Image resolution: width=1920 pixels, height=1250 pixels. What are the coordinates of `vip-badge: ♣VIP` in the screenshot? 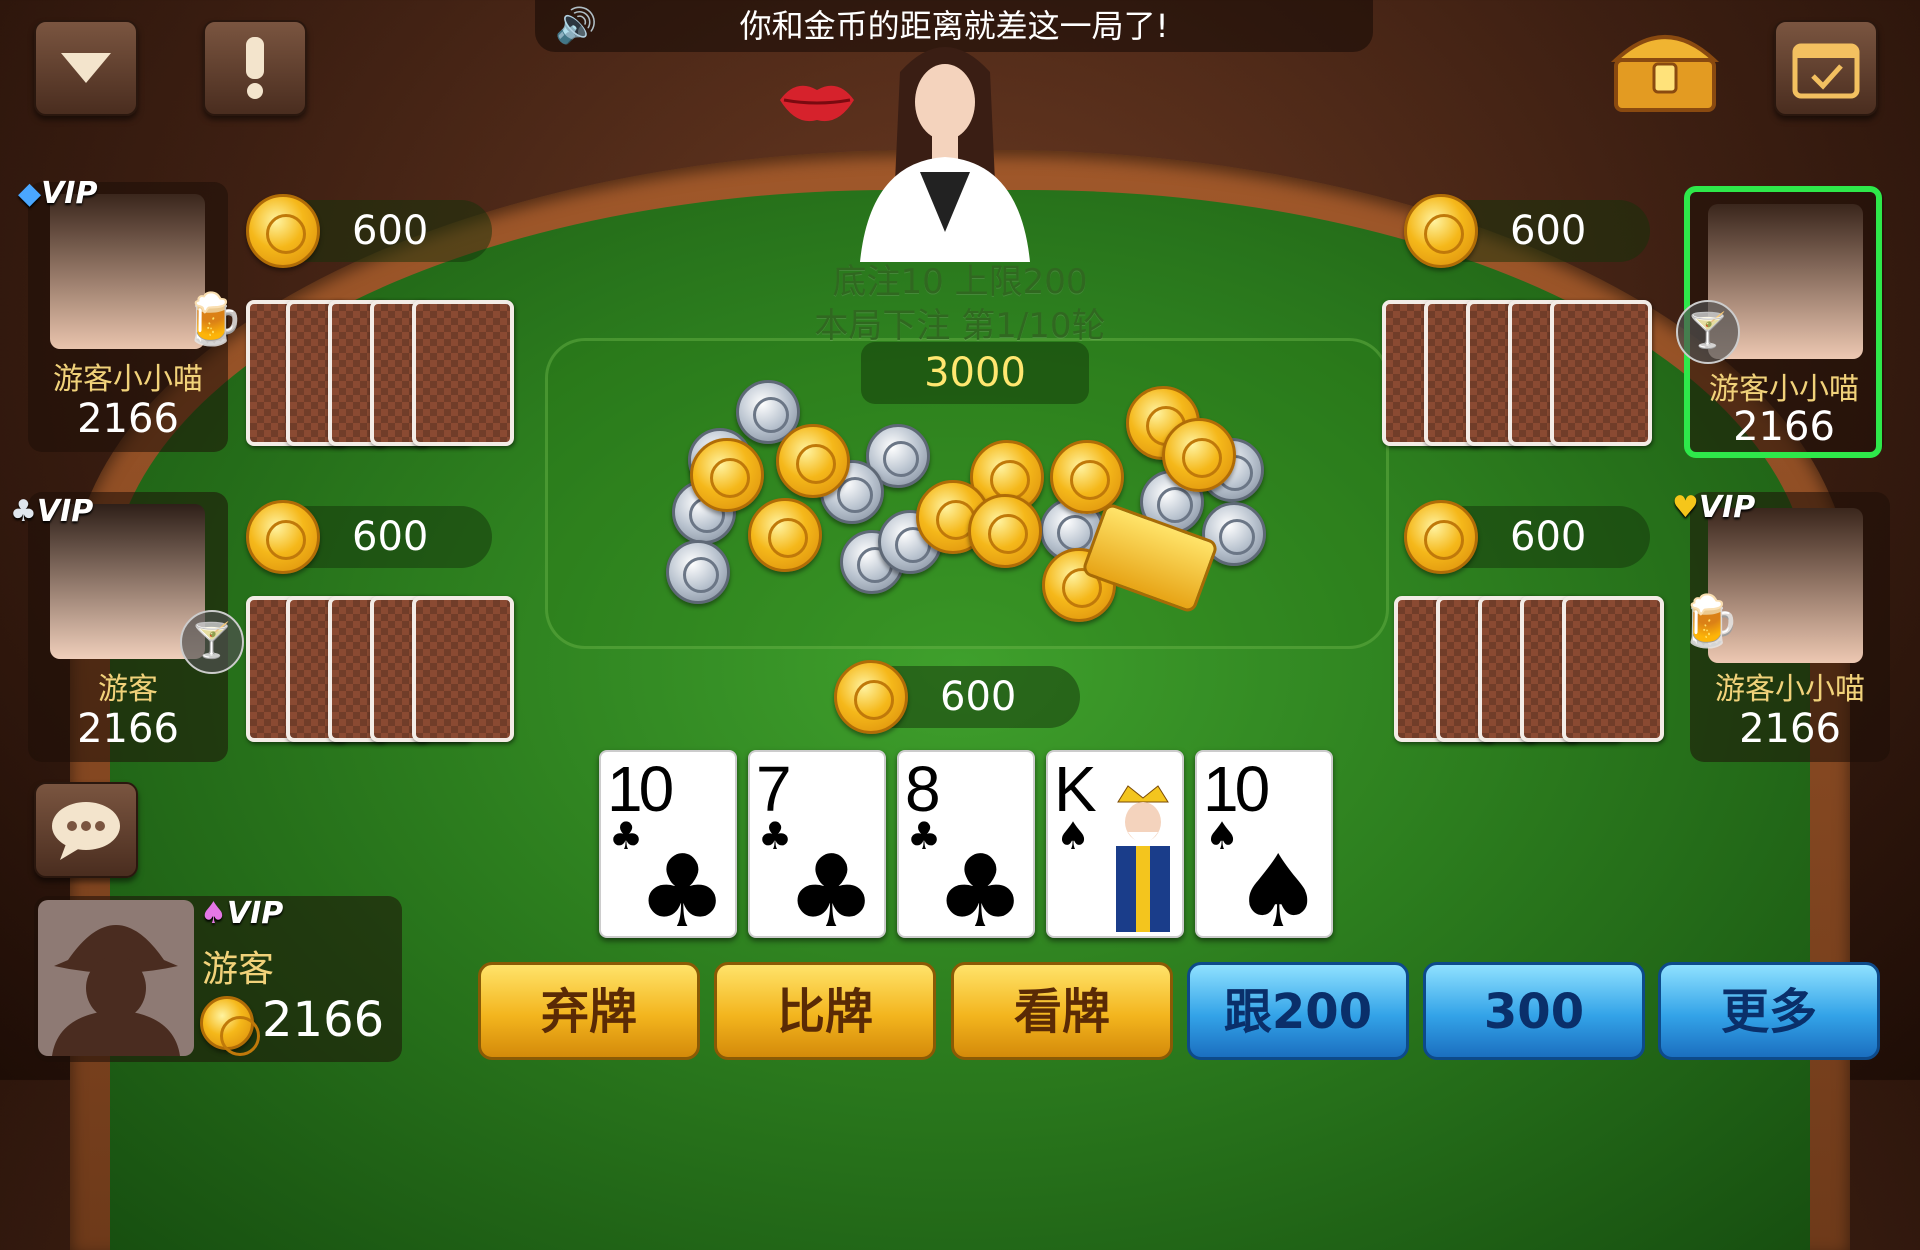 It's located at (52, 511).